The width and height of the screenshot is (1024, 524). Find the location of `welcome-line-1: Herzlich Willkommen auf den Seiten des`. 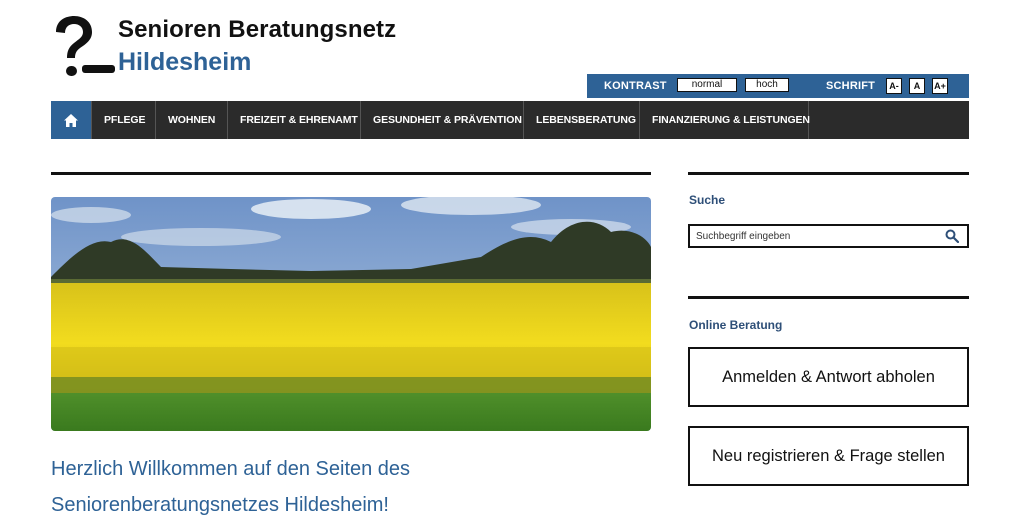

welcome-line-1: Herzlich Willkommen auf den Seiten des is located at coordinates (231, 469).